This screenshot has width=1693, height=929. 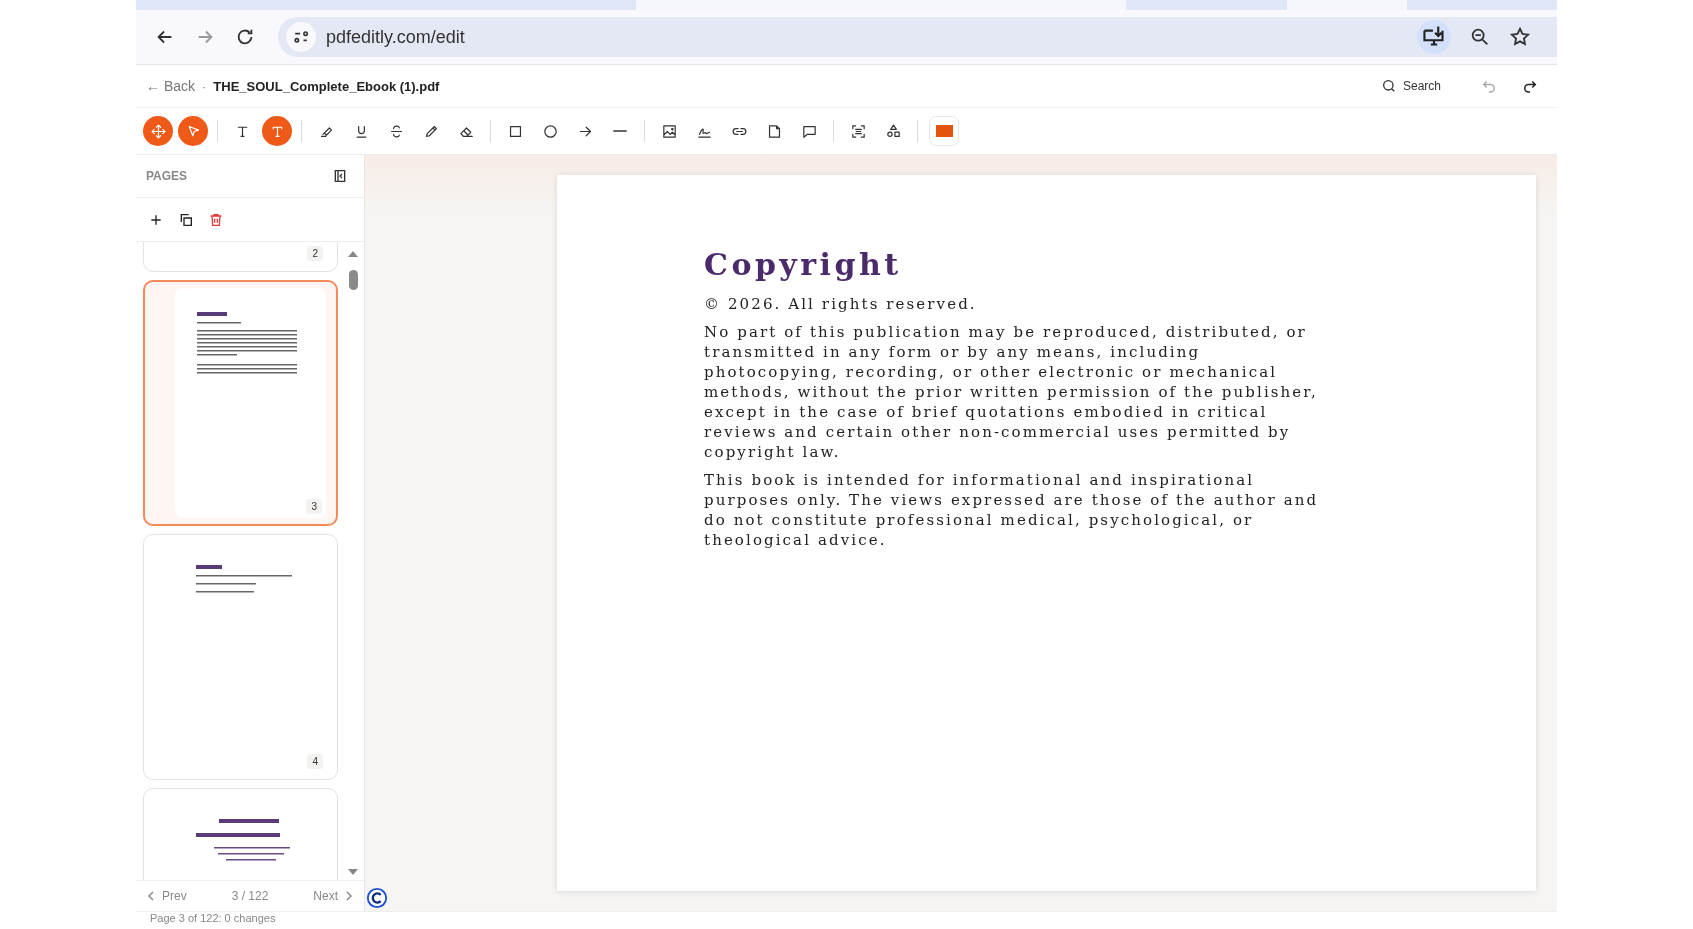 What do you see at coordinates (944, 131) in the screenshot?
I see `color-swatch` at bounding box center [944, 131].